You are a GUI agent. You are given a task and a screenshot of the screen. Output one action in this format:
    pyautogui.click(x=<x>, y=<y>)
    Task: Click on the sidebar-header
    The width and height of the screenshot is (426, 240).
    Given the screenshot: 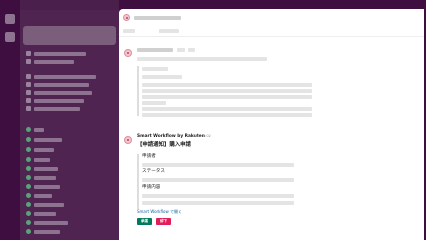 What is the action you would take?
    pyautogui.click(x=69, y=5)
    